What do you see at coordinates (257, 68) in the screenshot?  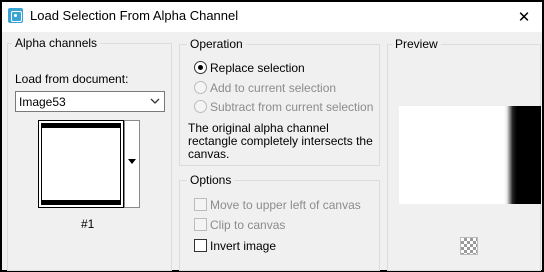 I see `radio-replace-label: Replace selection` at bounding box center [257, 68].